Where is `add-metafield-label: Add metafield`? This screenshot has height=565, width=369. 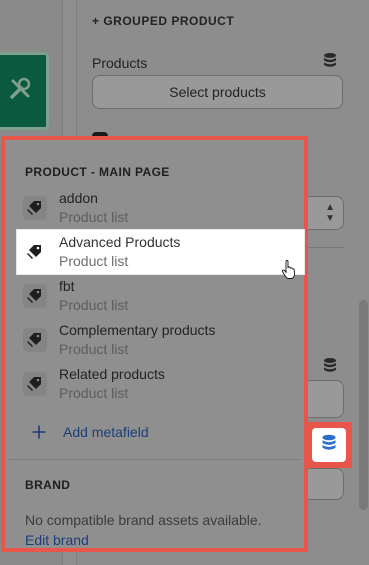
add-metafield-label: Add metafield is located at coordinates (106, 432).